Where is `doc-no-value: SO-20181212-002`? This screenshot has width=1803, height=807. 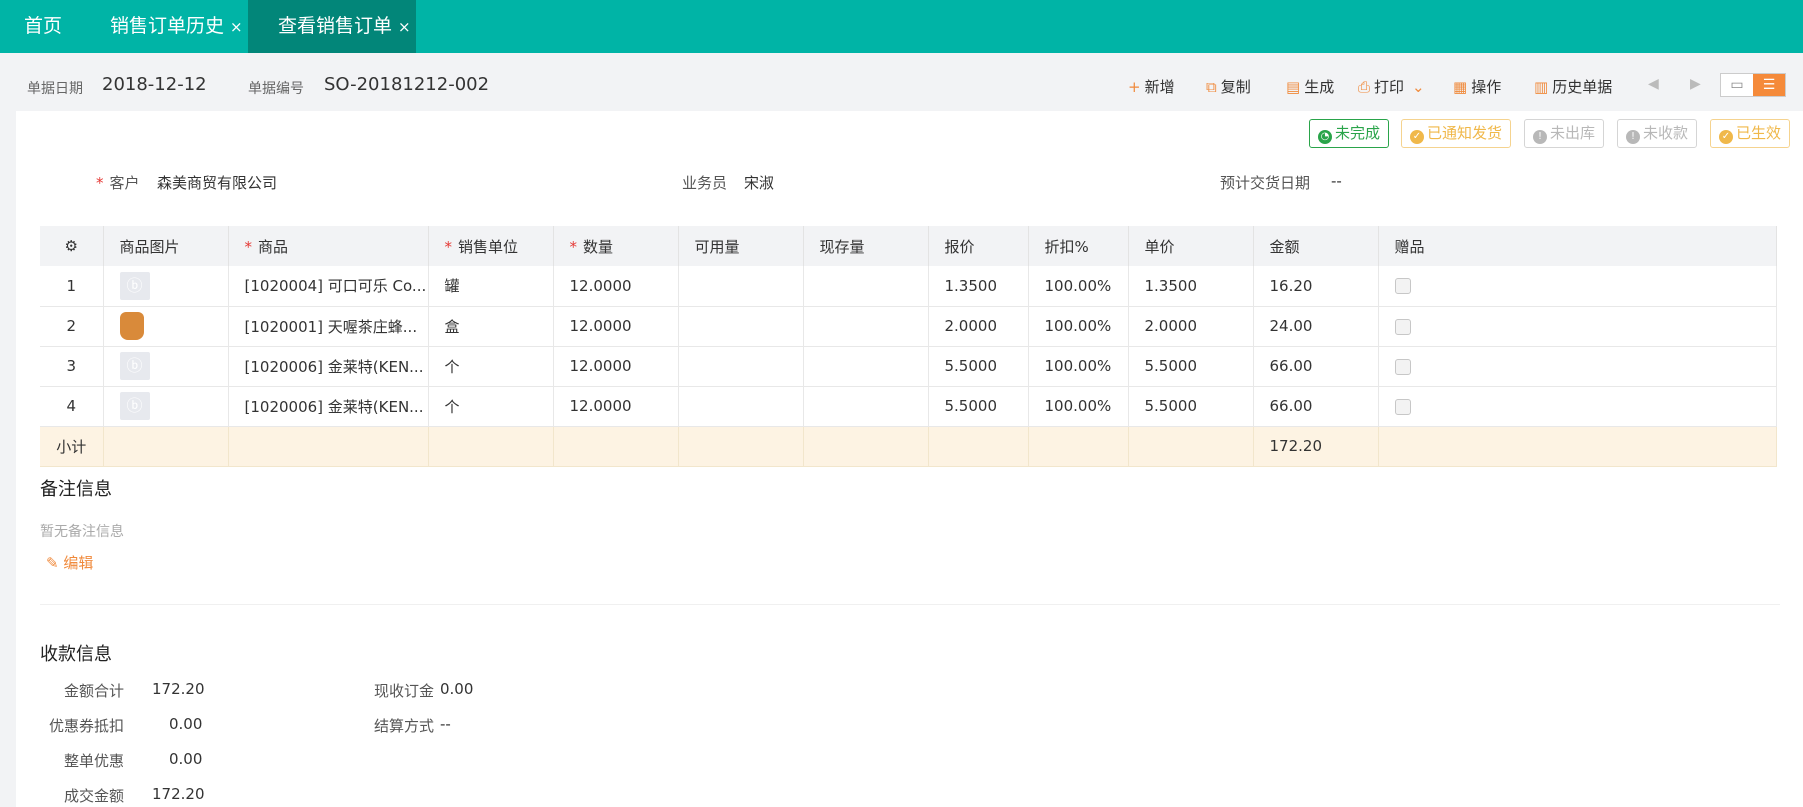
doc-no-value: SO-20181212-002 is located at coordinates (407, 84).